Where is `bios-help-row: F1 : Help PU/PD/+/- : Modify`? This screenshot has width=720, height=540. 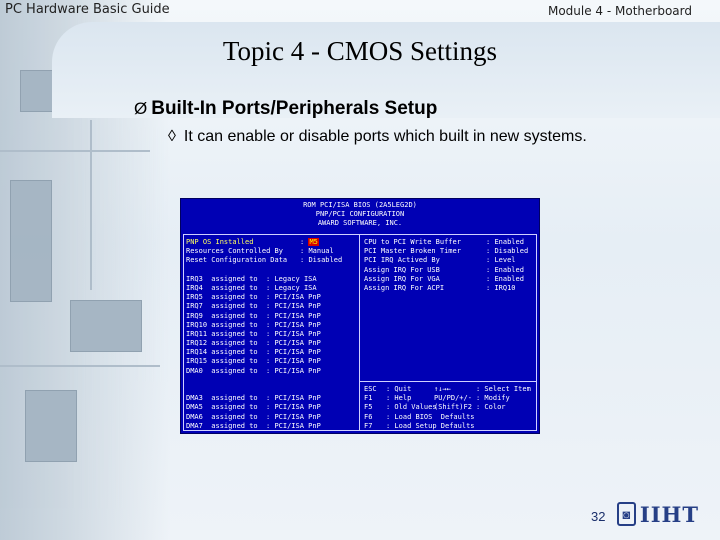 bios-help-row: F1 : Help PU/PD/+/- : Modify is located at coordinates (450, 398).